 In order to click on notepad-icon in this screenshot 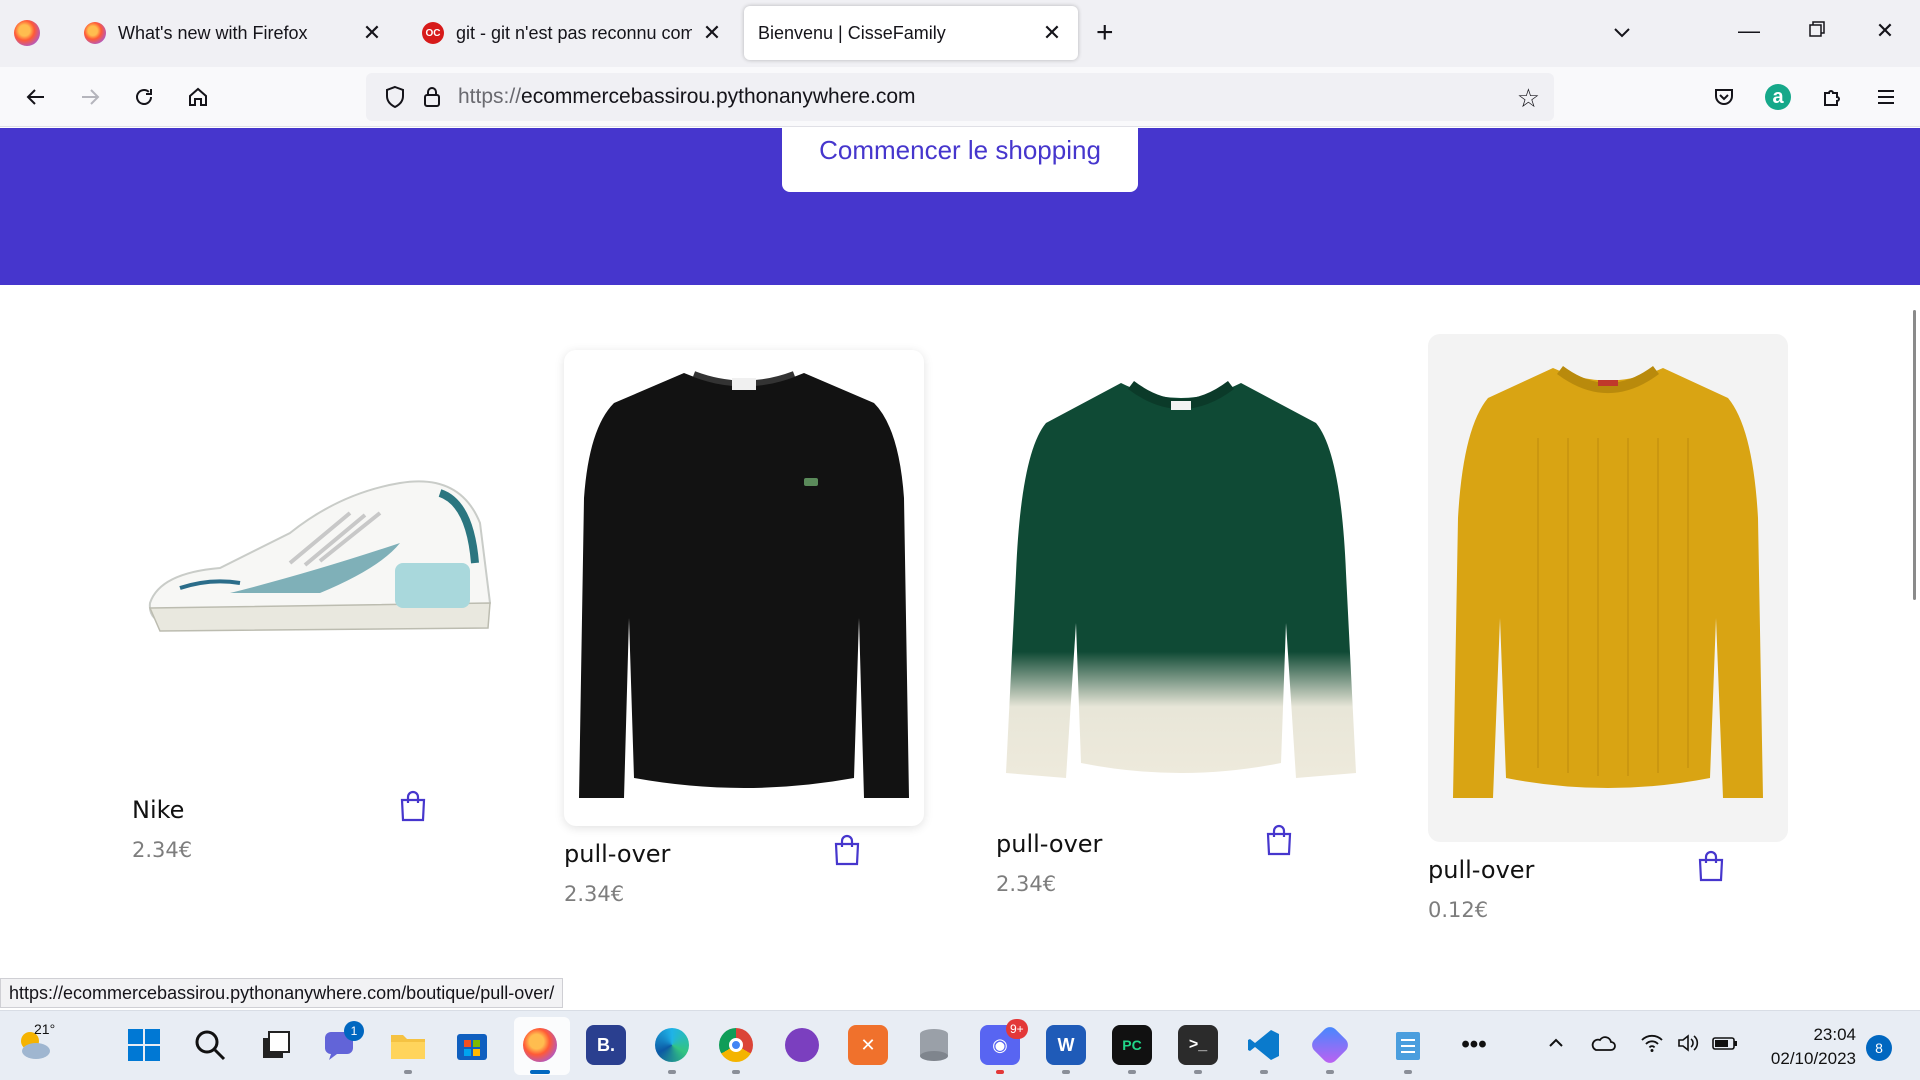, I will do `click(1408, 1046)`.